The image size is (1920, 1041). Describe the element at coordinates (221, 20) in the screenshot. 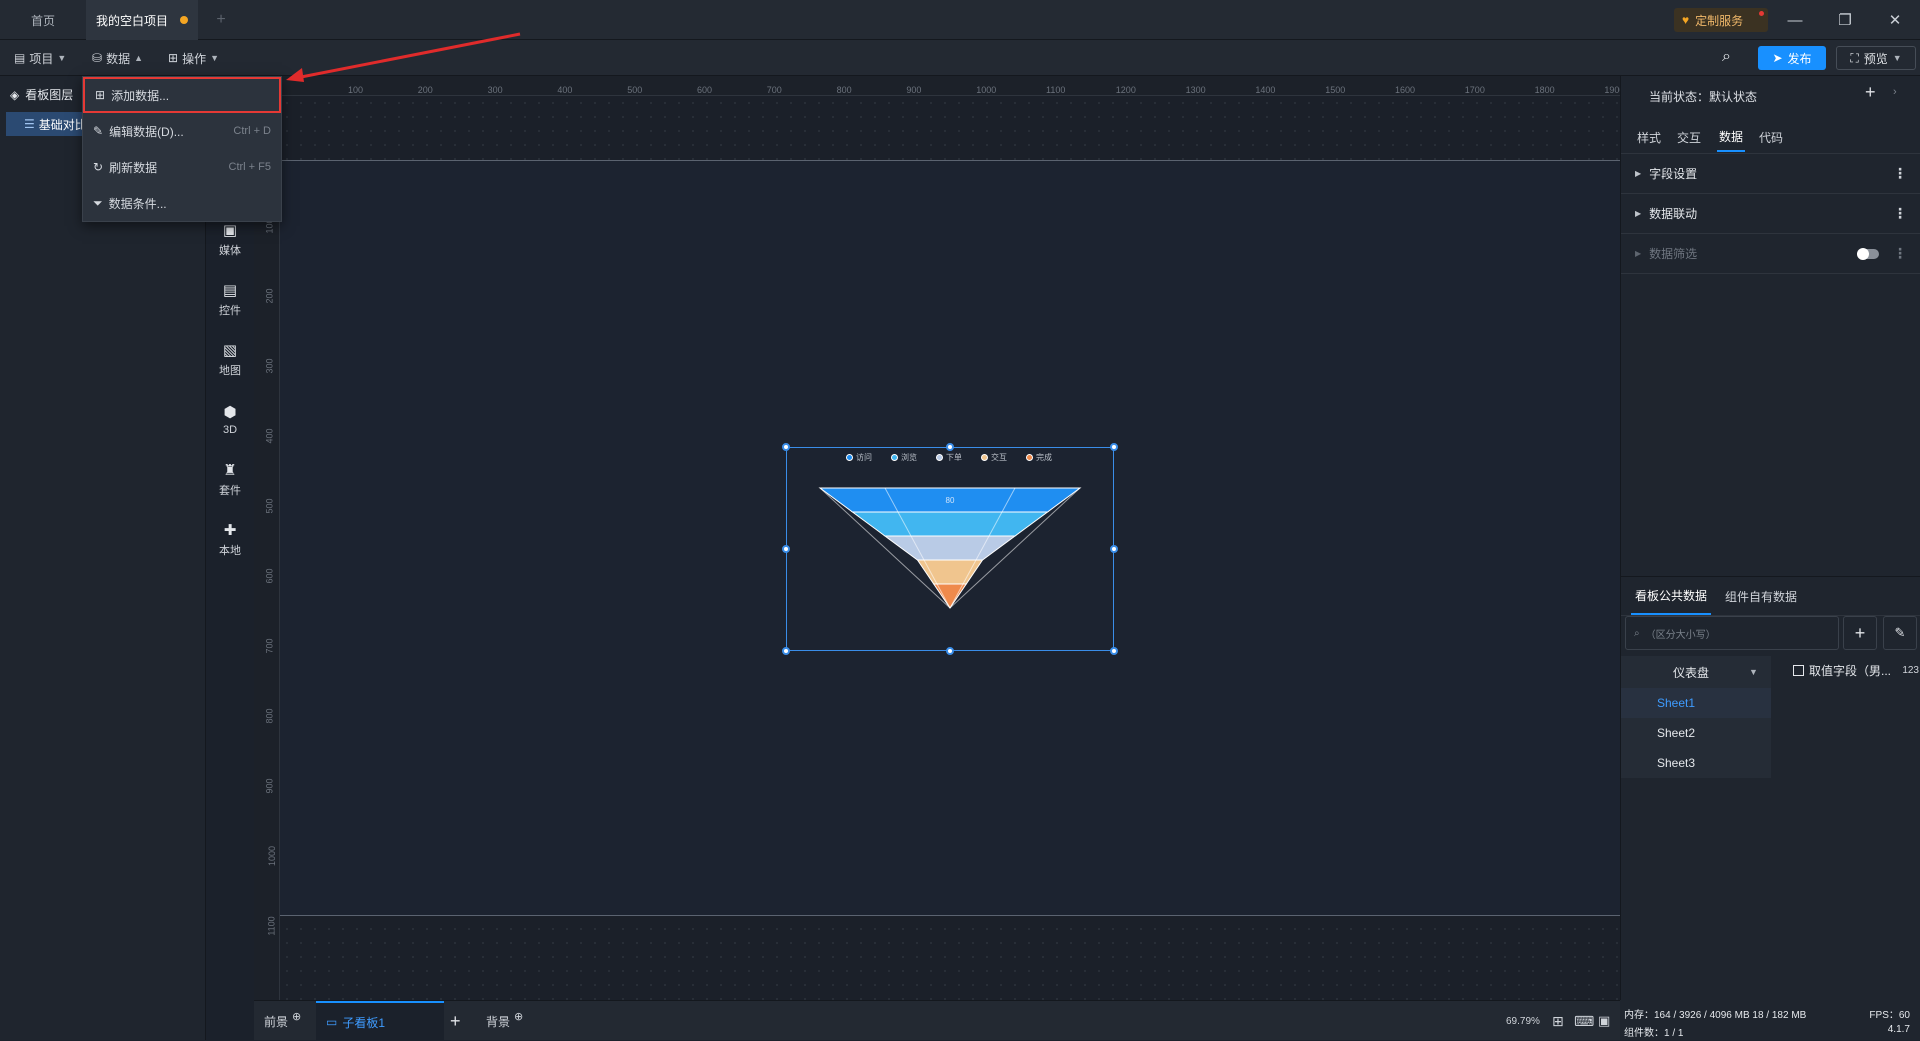

I see `new-tab-button: +` at that location.